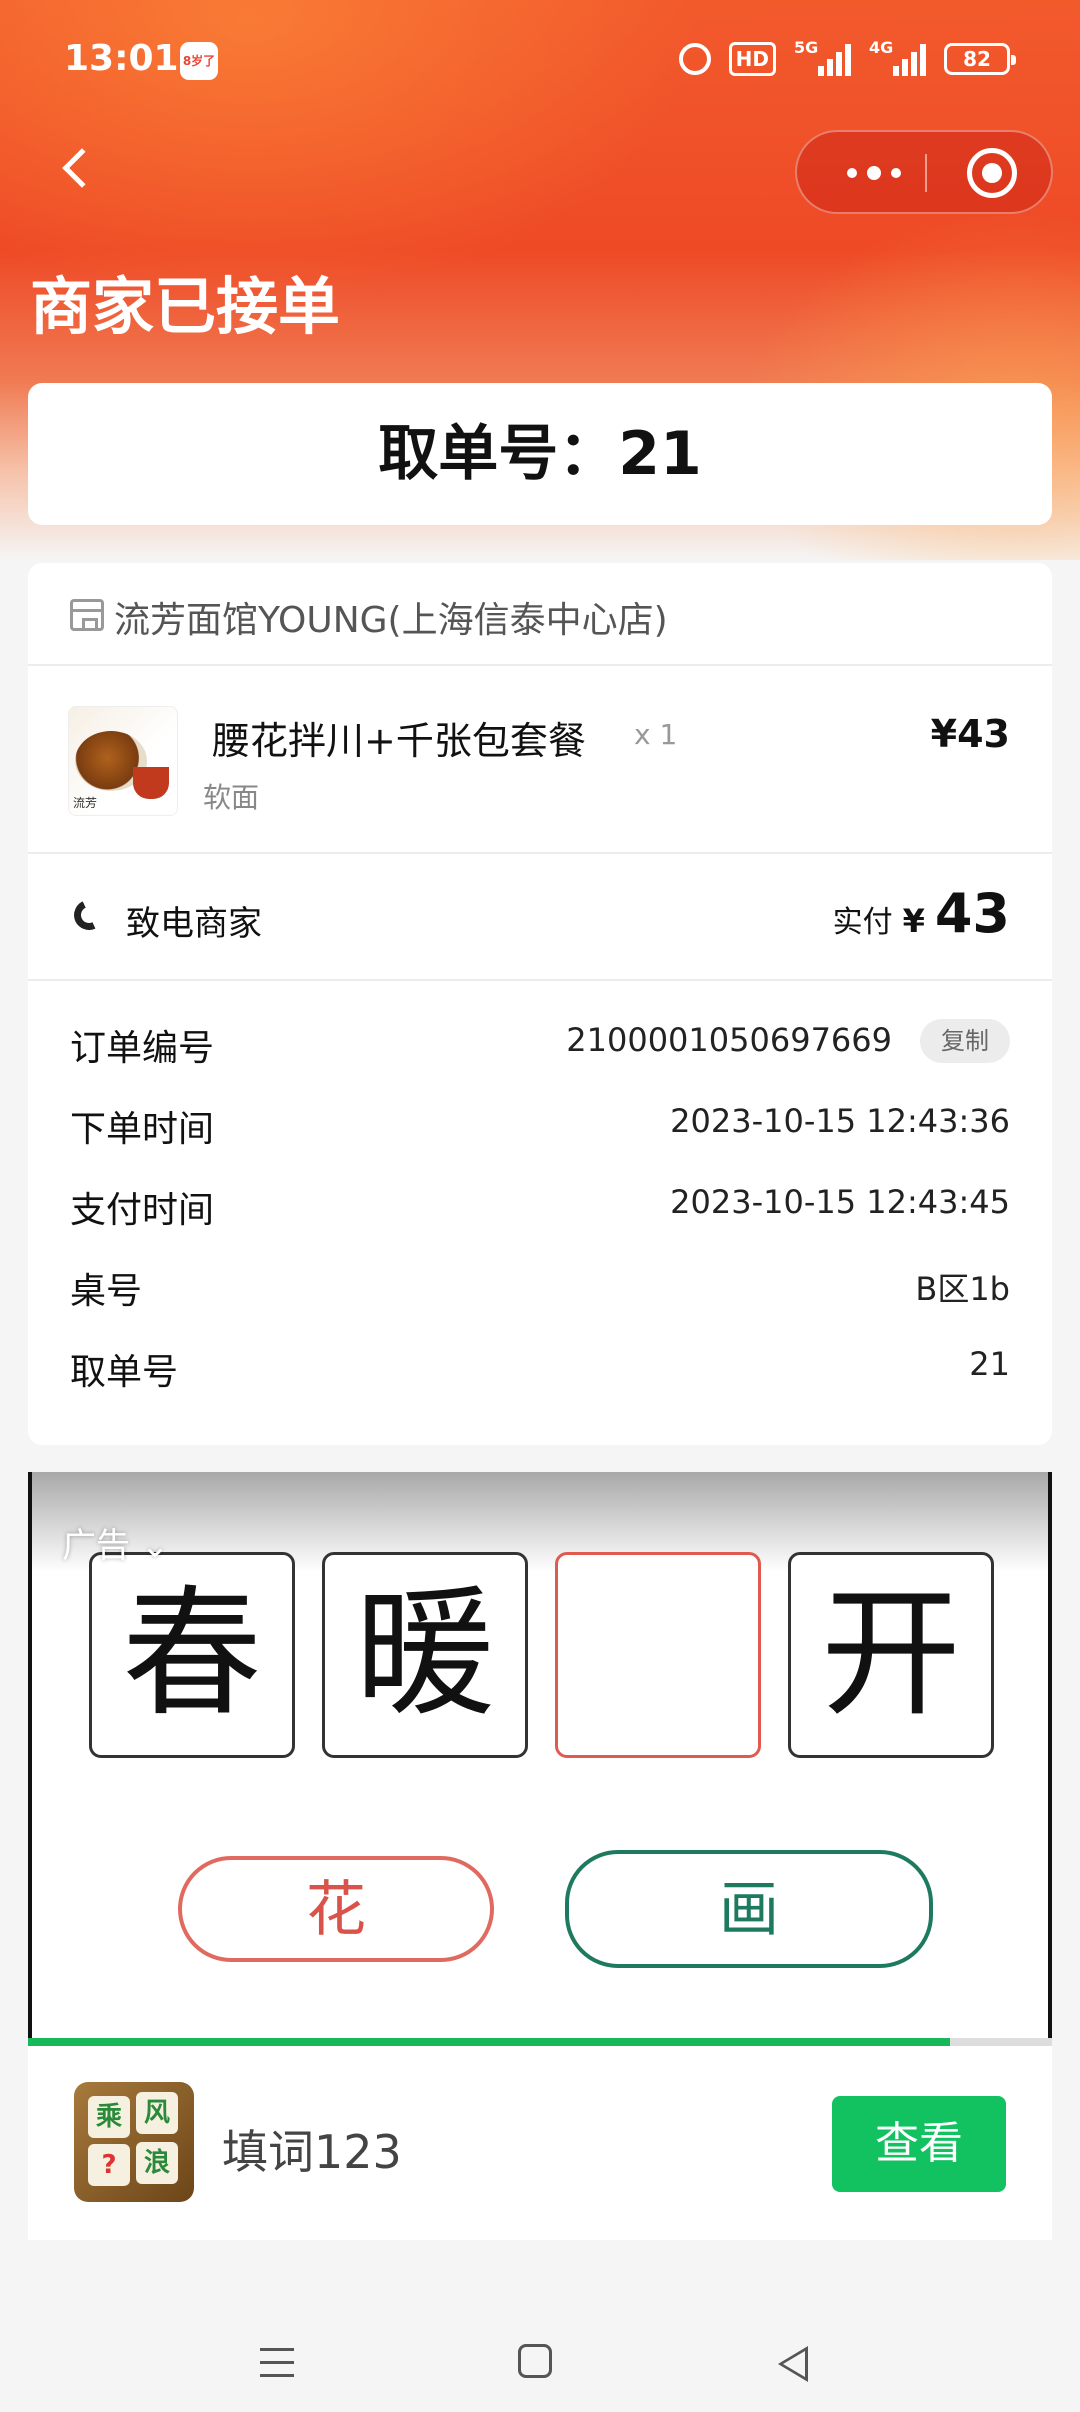 Image resolution: width=1080 pixels, height=2412 pixels. Describe the element at coordinates (891, 1655) in the screenshot. I see `word-tile: 开` at that location.